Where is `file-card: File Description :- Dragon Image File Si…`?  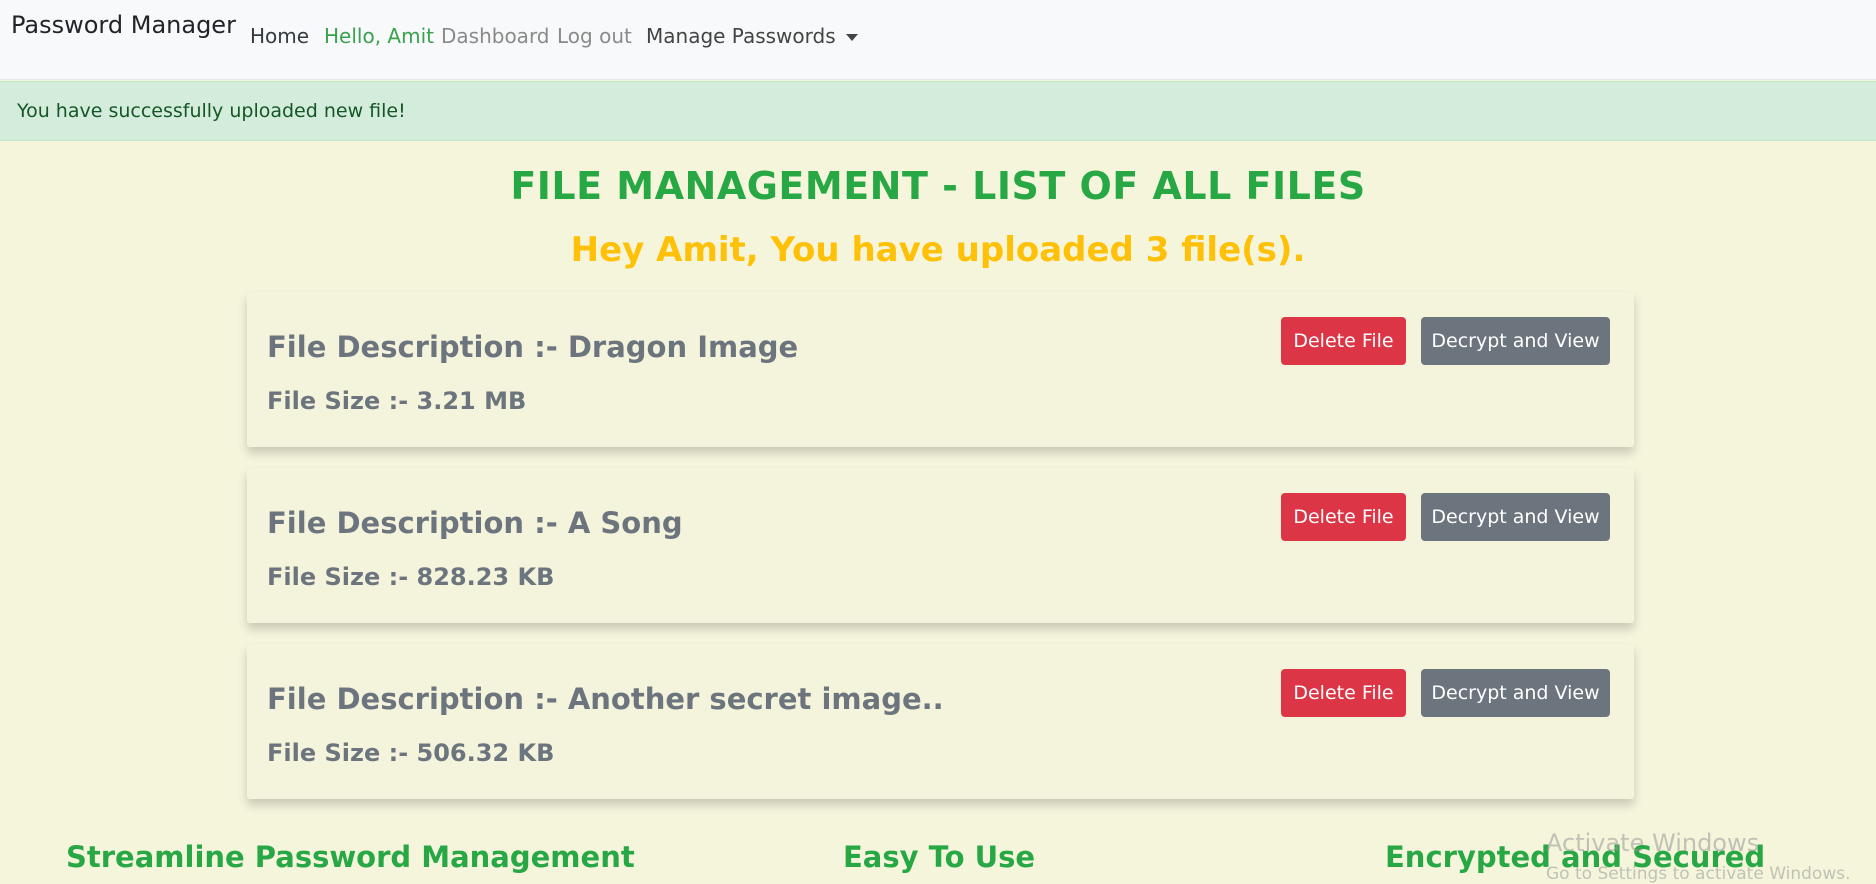
file-card: File Description :- Dragon Image File Si… is located at coordinates (940, 369).